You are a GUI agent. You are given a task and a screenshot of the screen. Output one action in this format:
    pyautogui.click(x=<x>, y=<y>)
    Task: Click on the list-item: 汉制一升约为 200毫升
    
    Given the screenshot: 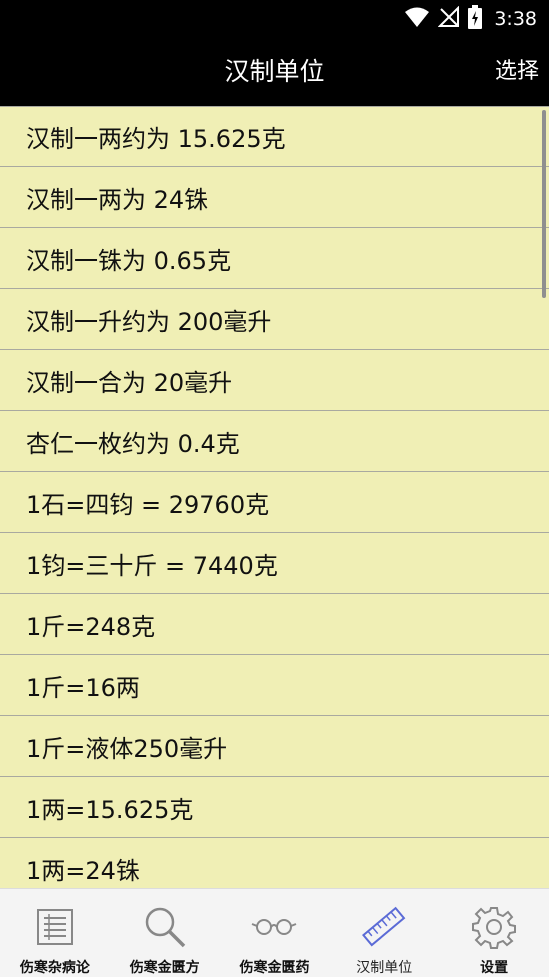 What is the action you would take?
    pyautogui.click(x=274, y=319)
    